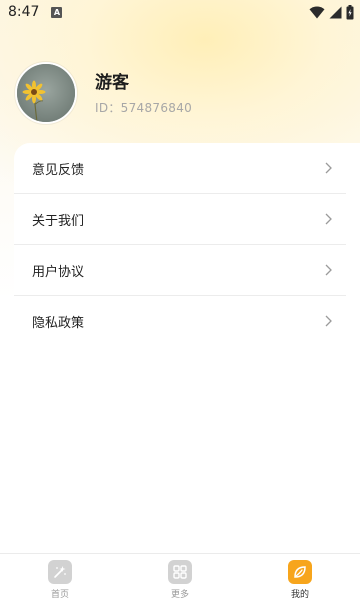 The image size is (360, 600). What do you see at coordinates (180, 572) in the screenshot?
I see `grid-icon` at bounding box center [180, 572].